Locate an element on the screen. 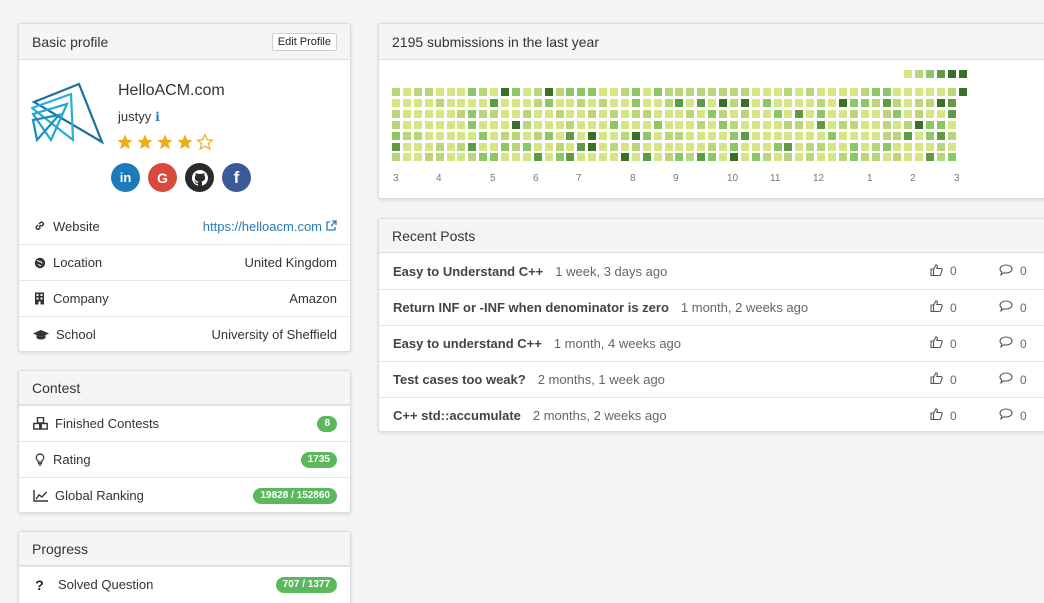 The image size is (1044, 603). facebook-icon: f is located at coordinates (236, 177).